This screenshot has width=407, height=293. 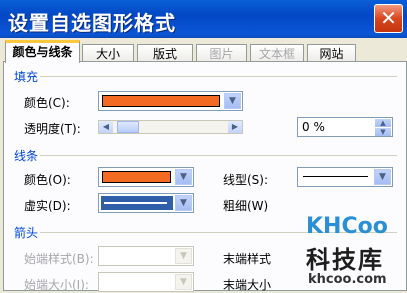 What do you see at coordinates (47, 180) in the screenshot?
I see `line-color-label: 颜色(O):` at bounding box center [47, 180].